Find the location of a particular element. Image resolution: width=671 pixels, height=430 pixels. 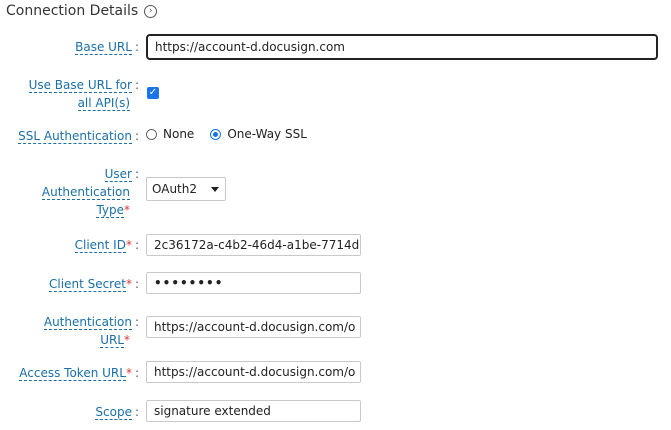

chevron-right-circle-icon: › is located at coordinates (151, 11).